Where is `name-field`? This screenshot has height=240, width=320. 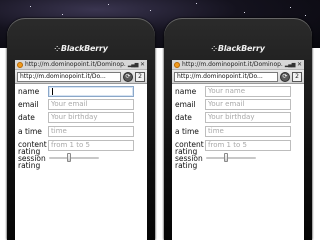 name-field is located at coordinates (91, 91).